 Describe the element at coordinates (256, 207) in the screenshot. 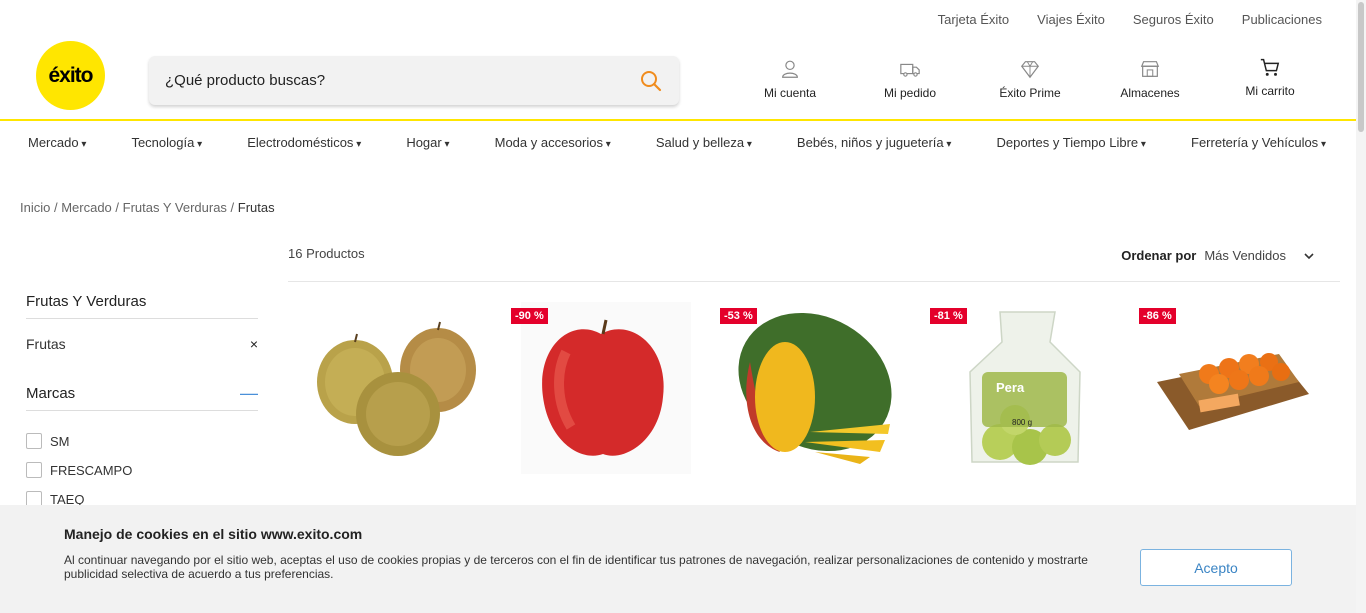

I see `breadcrumb-current: Frutas` at that location.